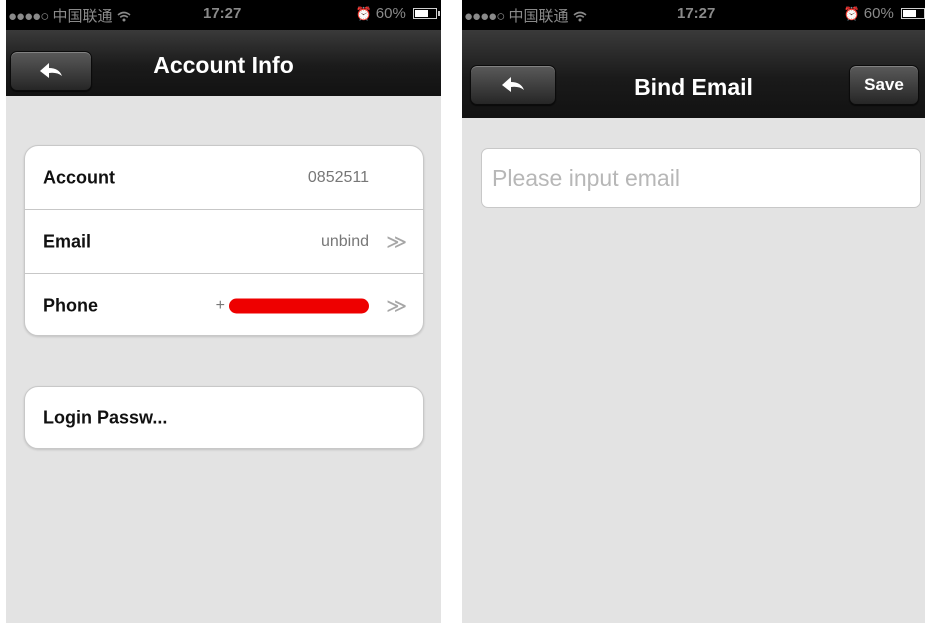  Describe the element at coordinates (701, 178) in the screenshot. I see `email-input` at that location.